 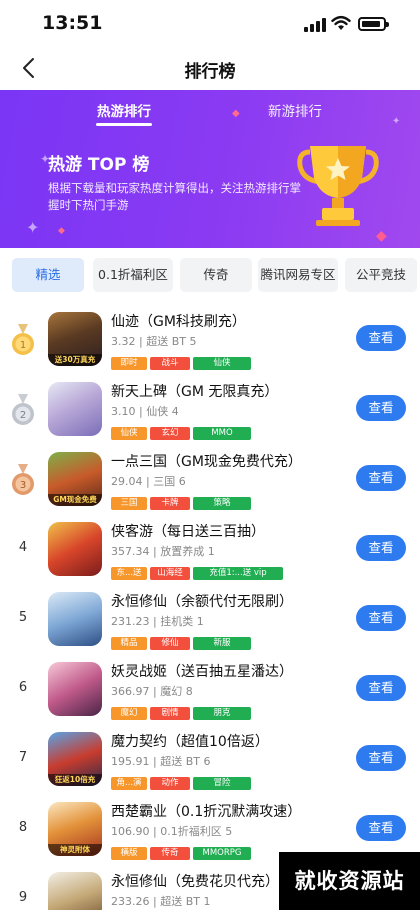 What do you see at coordinates (75, 780) in the screenshot?
I see `icon-caption: 狂返10倍充` at bounding box center [75, 780].